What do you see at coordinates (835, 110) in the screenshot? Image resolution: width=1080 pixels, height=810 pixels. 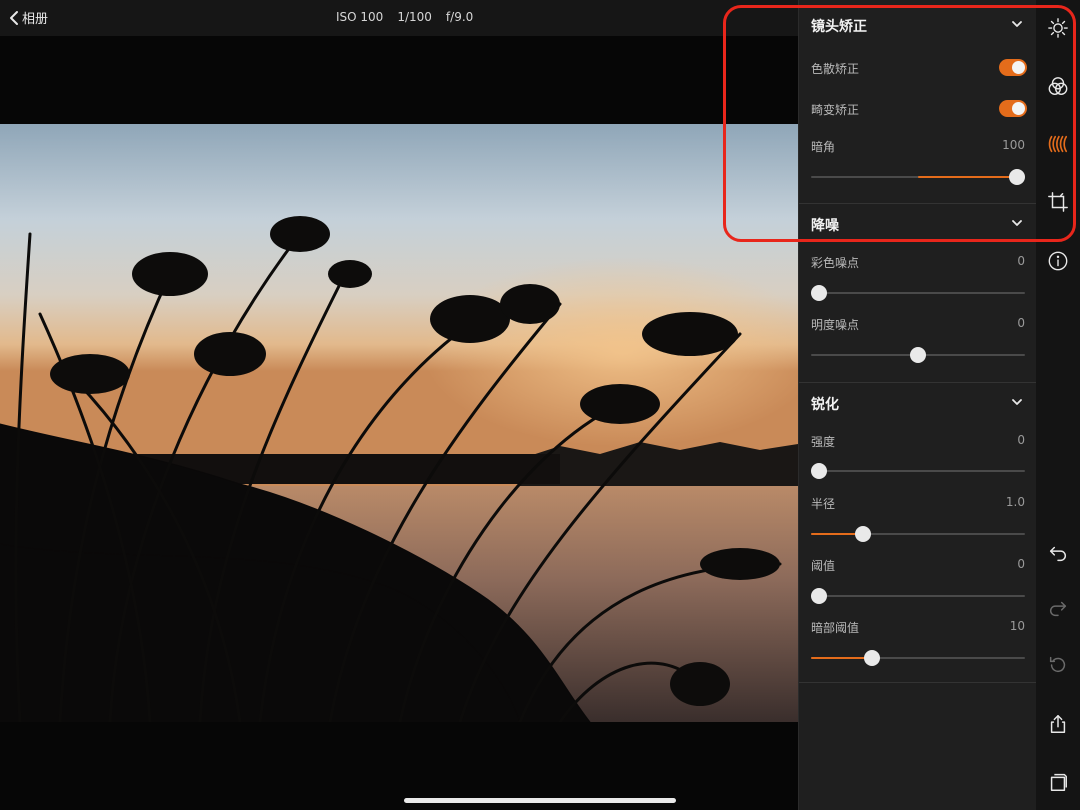 I see `distortion-correction-label: 畸变矫正` at bounding box center [835, 110].